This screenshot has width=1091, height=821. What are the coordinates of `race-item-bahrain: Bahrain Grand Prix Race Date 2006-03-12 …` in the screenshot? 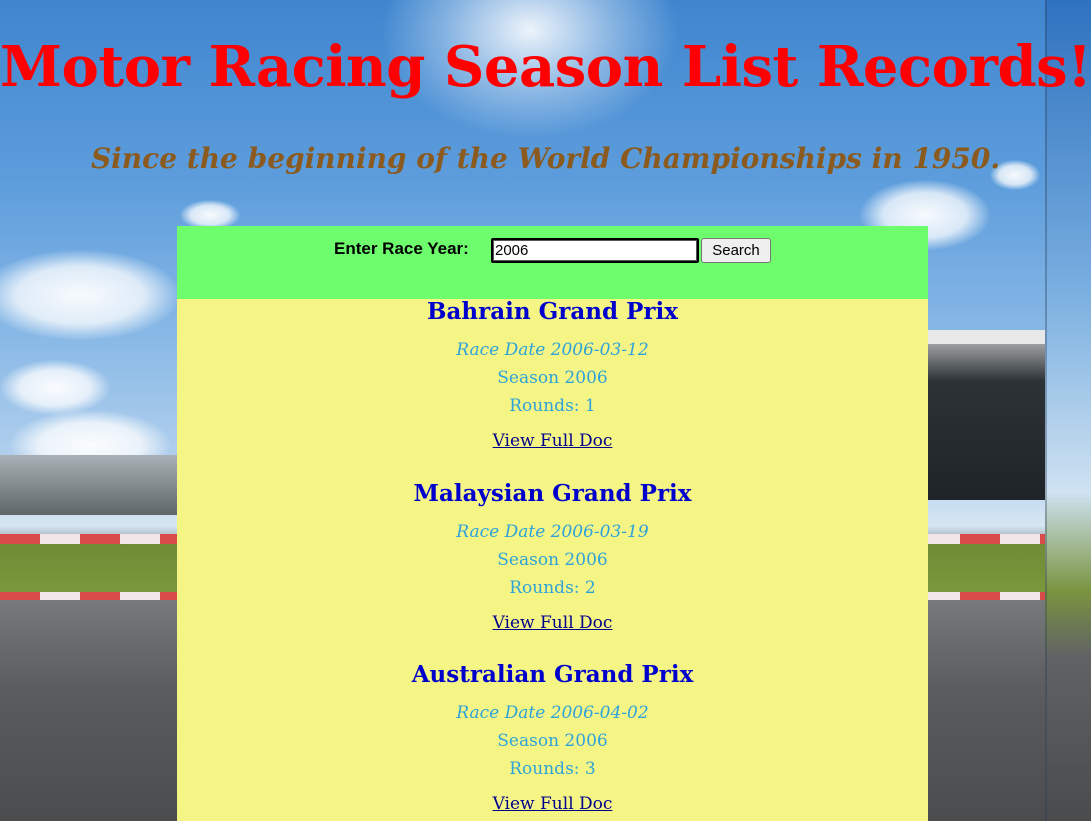 It's located at (552, 374).